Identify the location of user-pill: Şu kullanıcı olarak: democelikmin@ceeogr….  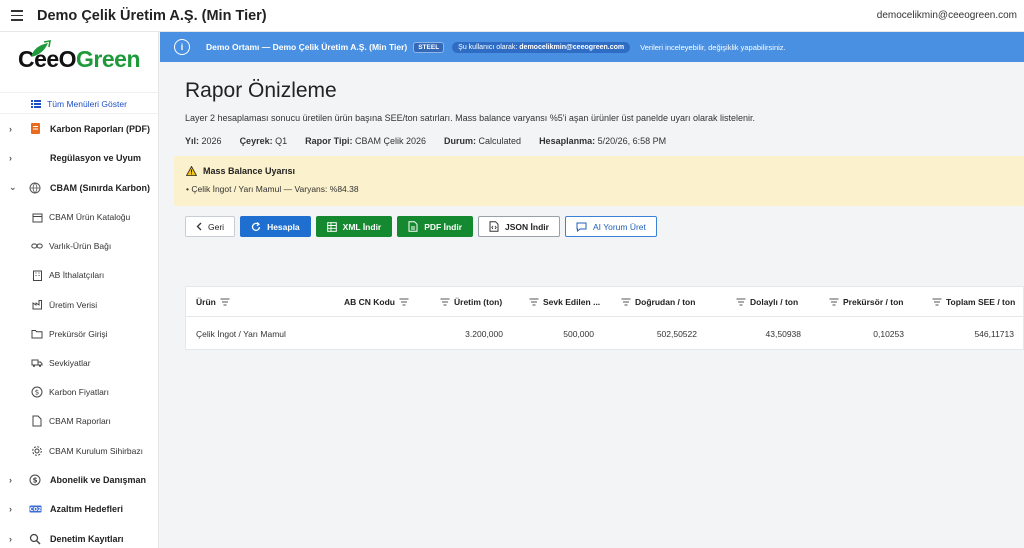
(541, 47).